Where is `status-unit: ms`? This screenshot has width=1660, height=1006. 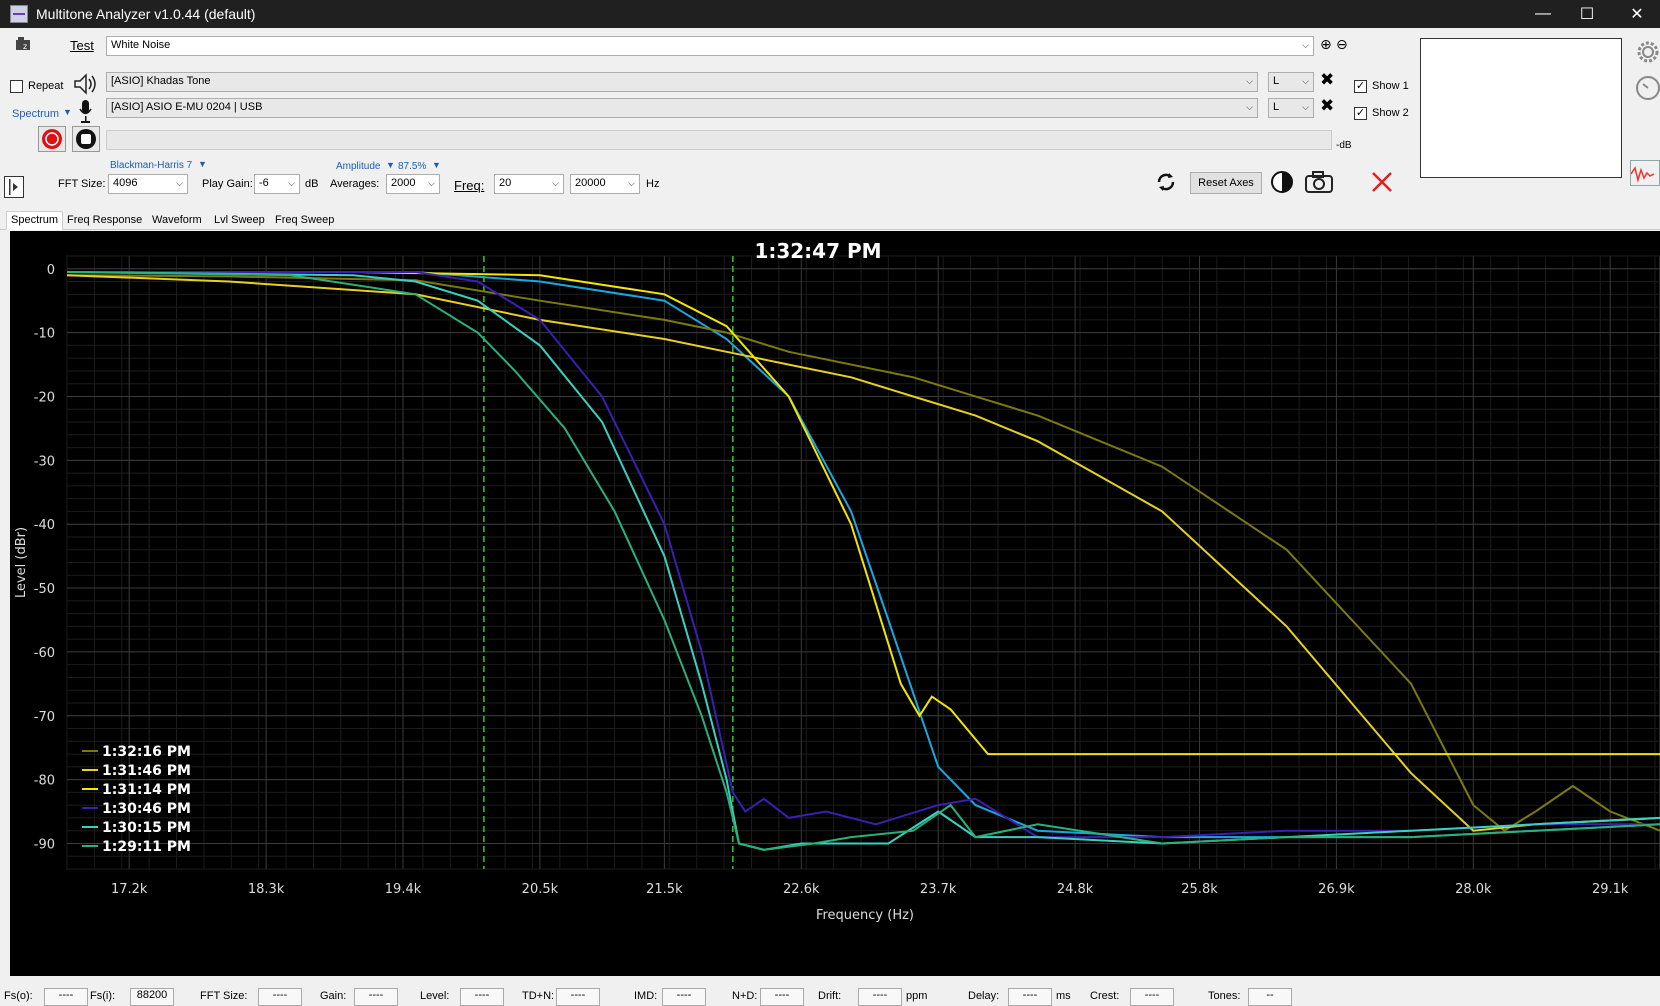 status-unit: ms is located at coordinates (1063, 996).